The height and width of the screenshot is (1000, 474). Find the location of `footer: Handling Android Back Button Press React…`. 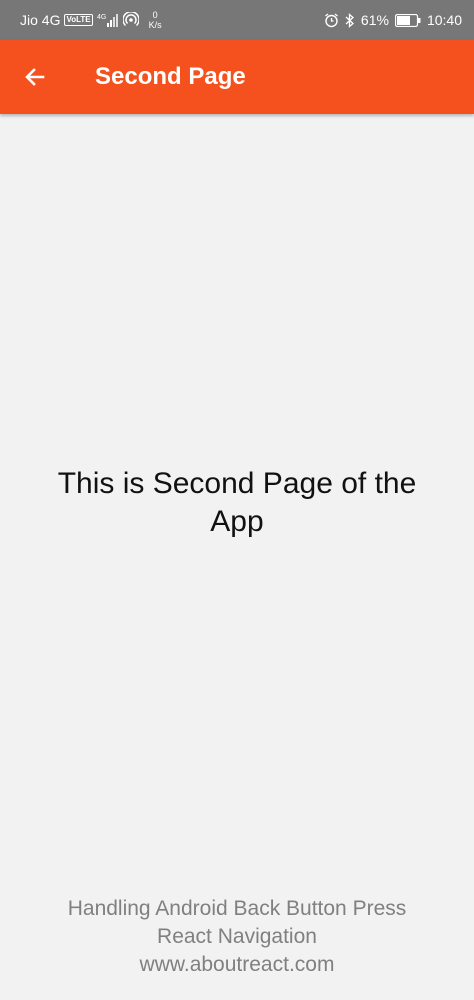

footer: Handling Android Back Button Press React… is located at coordinates (237, 937).